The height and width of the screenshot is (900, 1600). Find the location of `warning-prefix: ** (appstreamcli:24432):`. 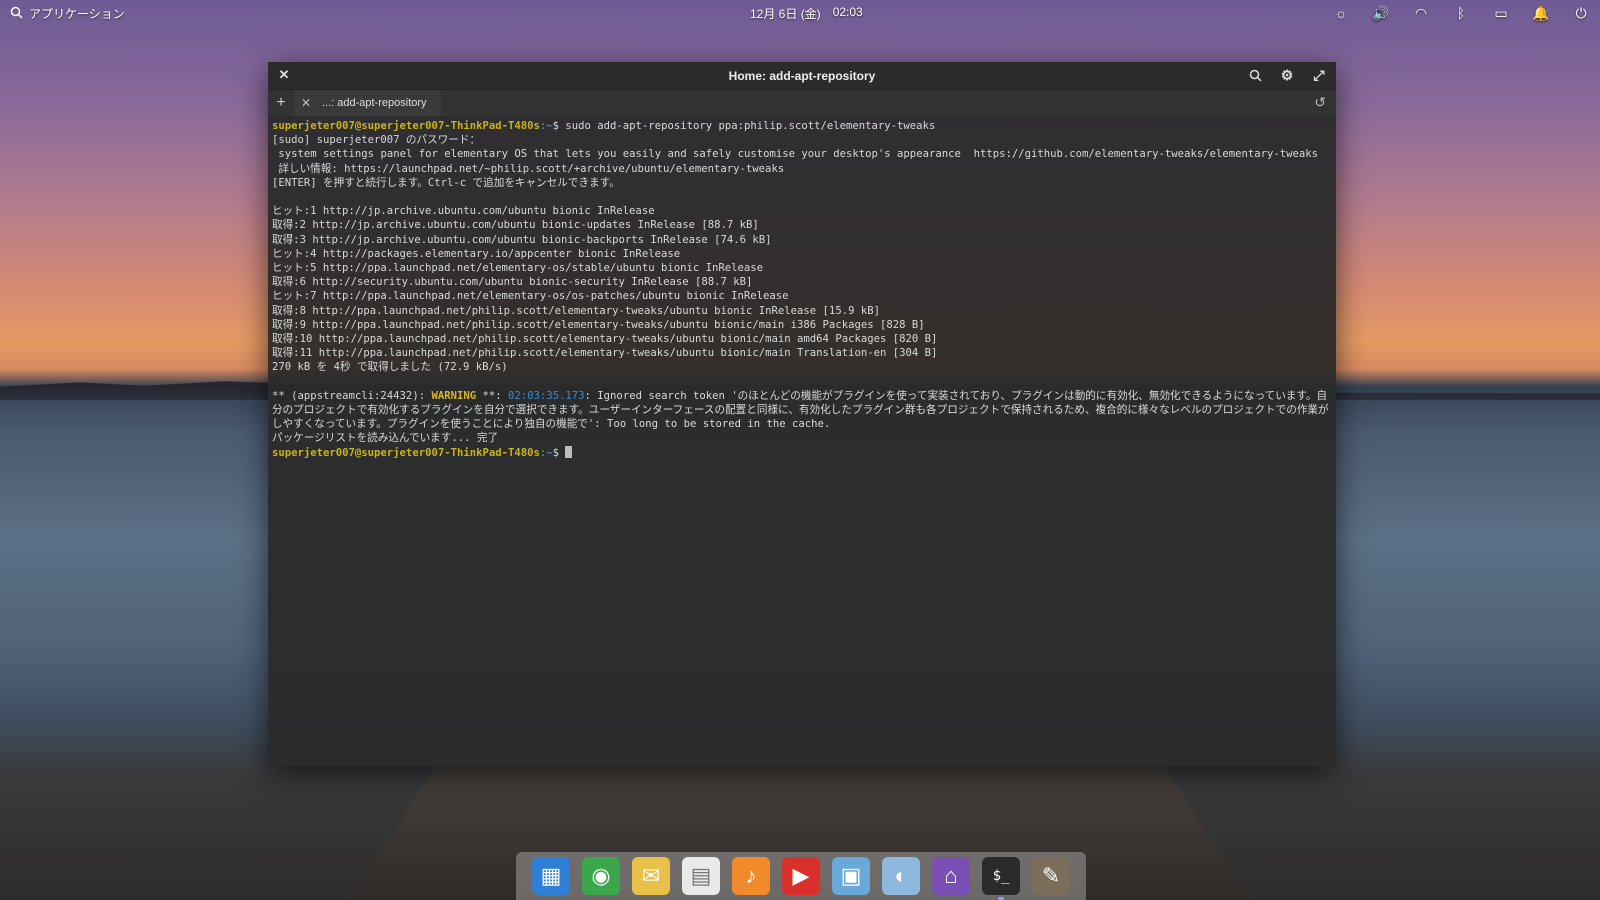

warning-prefix: ** (appstreamcli:24432): is located at coordinates (352, 395).